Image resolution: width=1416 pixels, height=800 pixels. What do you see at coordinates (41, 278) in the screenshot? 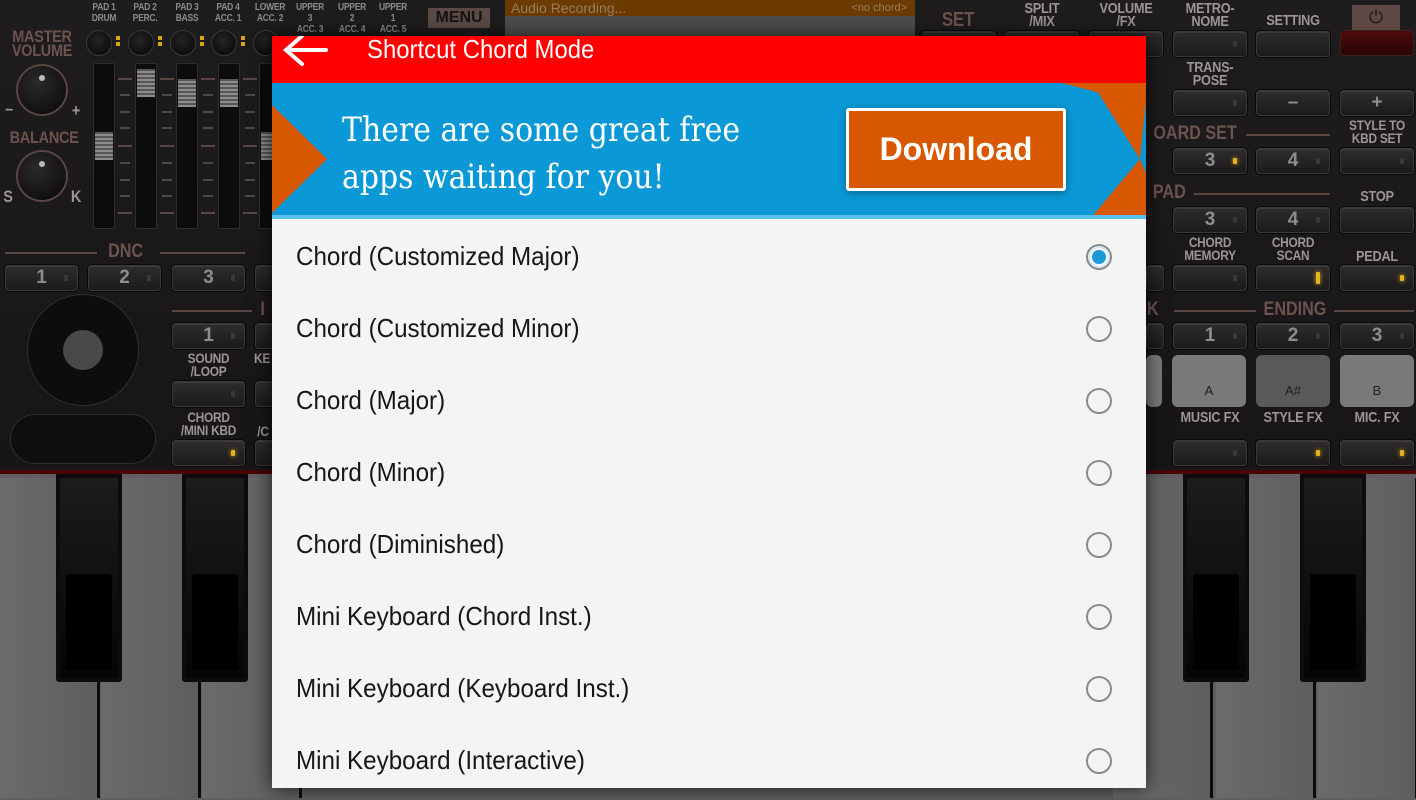
I see `dnc-button-1: 1` at bounding box center [41, 278].